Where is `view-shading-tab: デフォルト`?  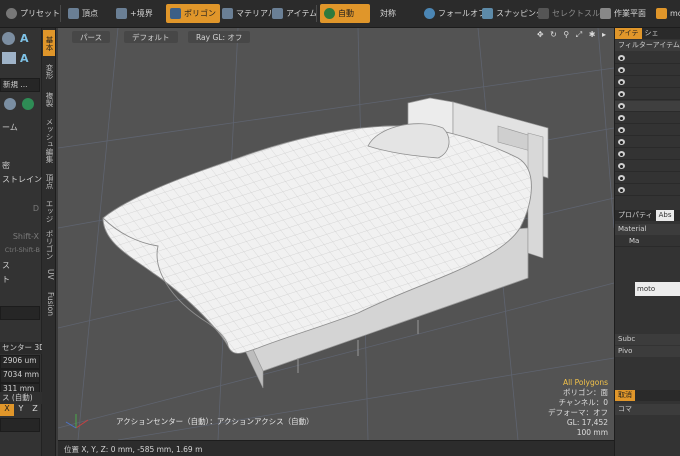
view-shading-tab: デフォルト is located at coordinates (151, 37).